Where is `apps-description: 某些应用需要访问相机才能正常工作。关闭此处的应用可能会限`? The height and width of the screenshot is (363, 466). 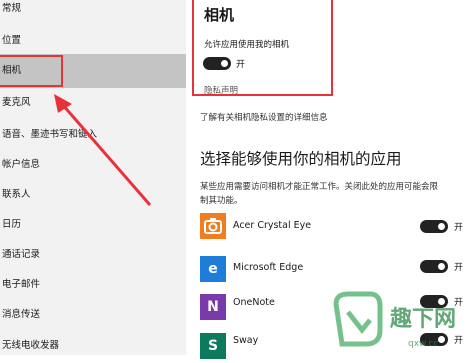 apps-description: 某些应用需要访问相机才能正常工作。关闭此处的应用可能会限 is located at coordinates (319, 187).